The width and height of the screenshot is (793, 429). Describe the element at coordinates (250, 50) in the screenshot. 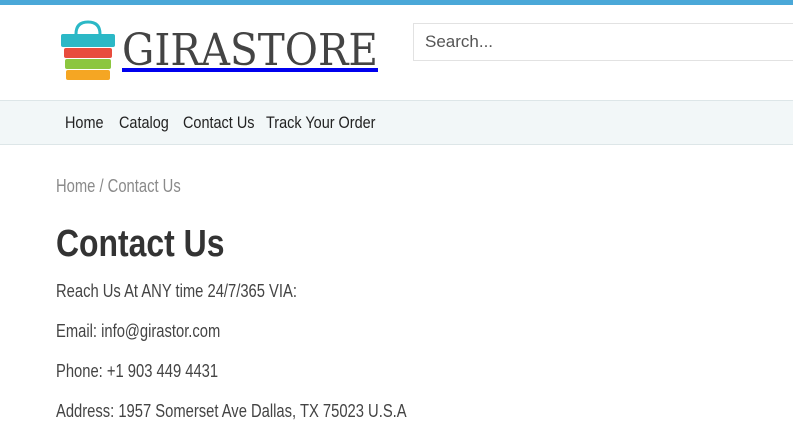

I see `brand-name: GIRASTORE` at that location.